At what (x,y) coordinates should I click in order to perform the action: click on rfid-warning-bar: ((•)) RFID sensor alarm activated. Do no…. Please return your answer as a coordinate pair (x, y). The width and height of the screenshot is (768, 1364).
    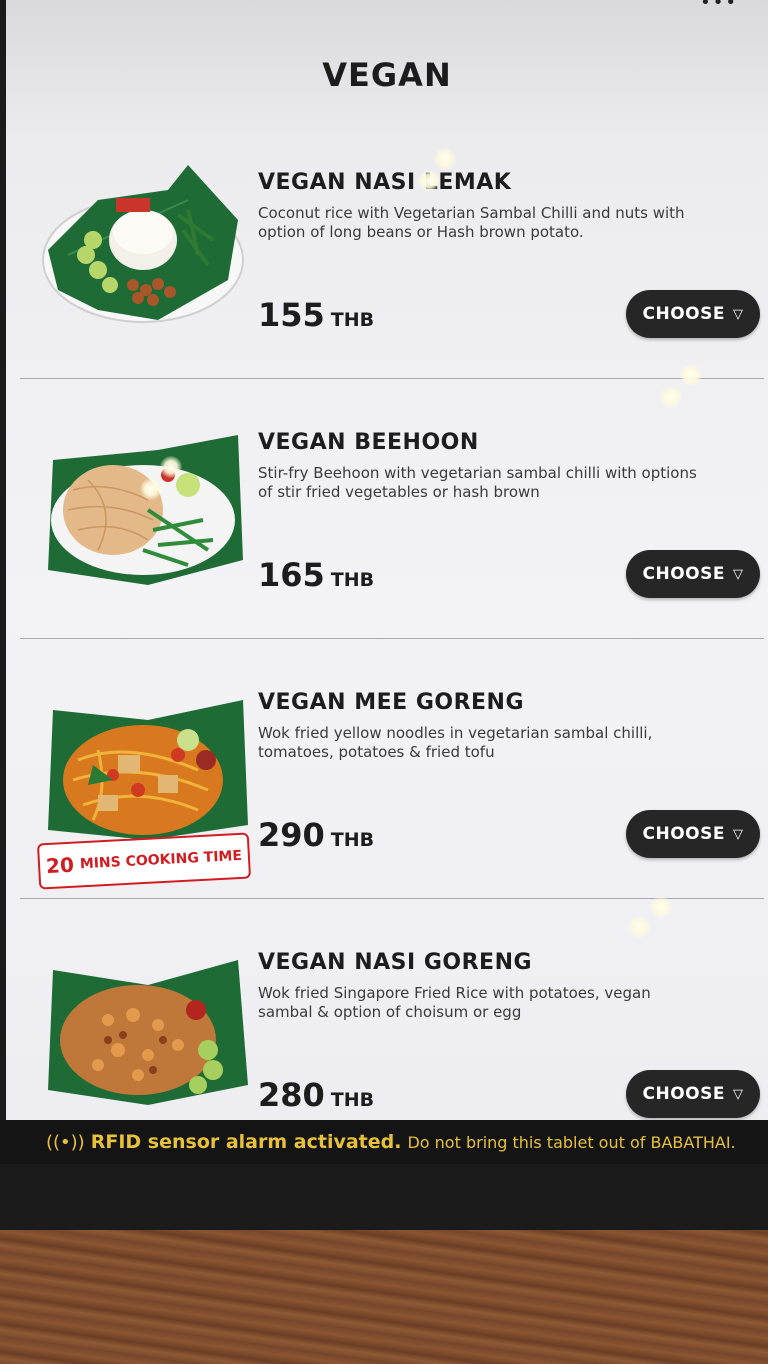
    Looking at the image, I should click on (384, 1142).